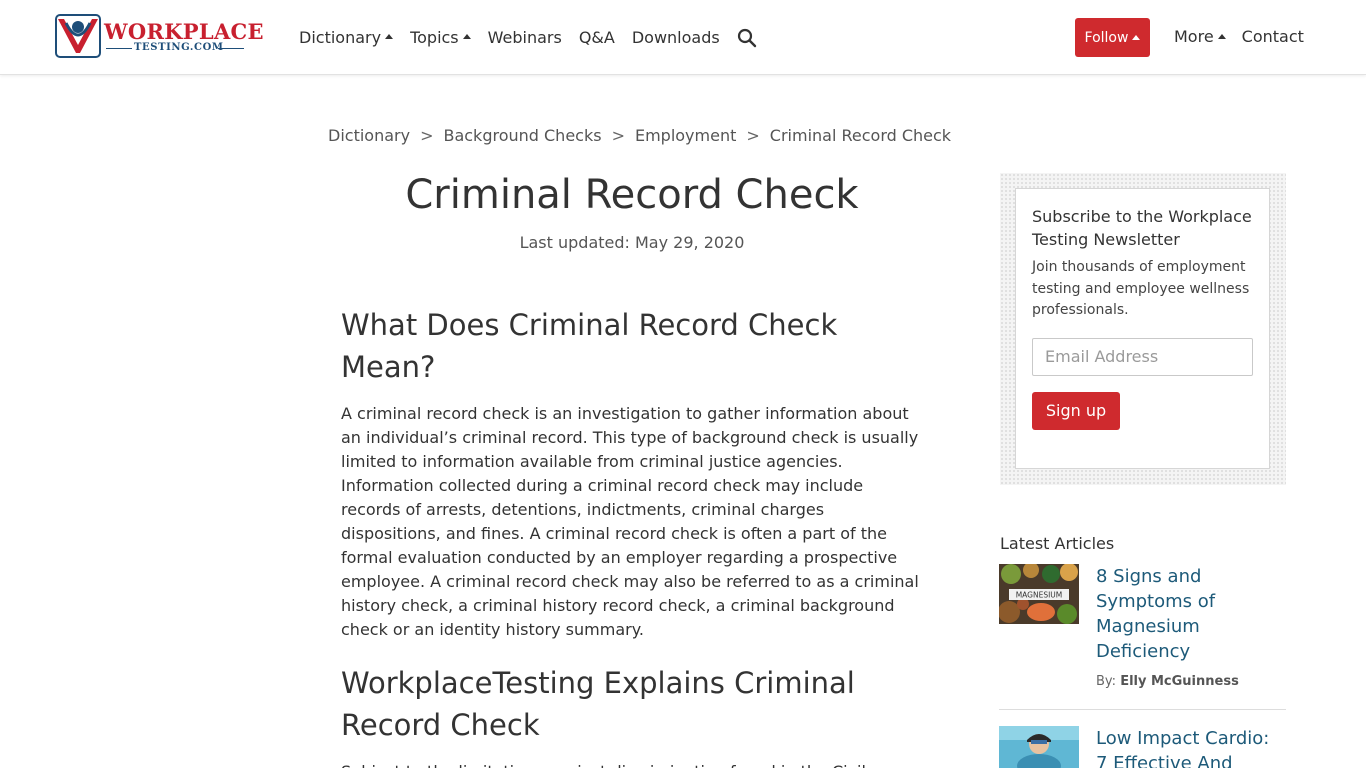 The image size is (1366, 768). Describe the element at coordinates (340, 37) in the screenshot. I see `nav-label: Dictionary` at that location.